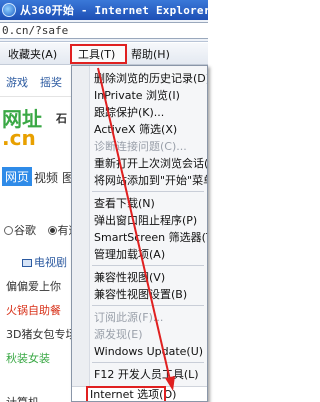 This screenshot has width=320, height=402. I want to click on menu-bar: 收藏夹(A) 工具(T) 帮助(H), so click(104, 54).